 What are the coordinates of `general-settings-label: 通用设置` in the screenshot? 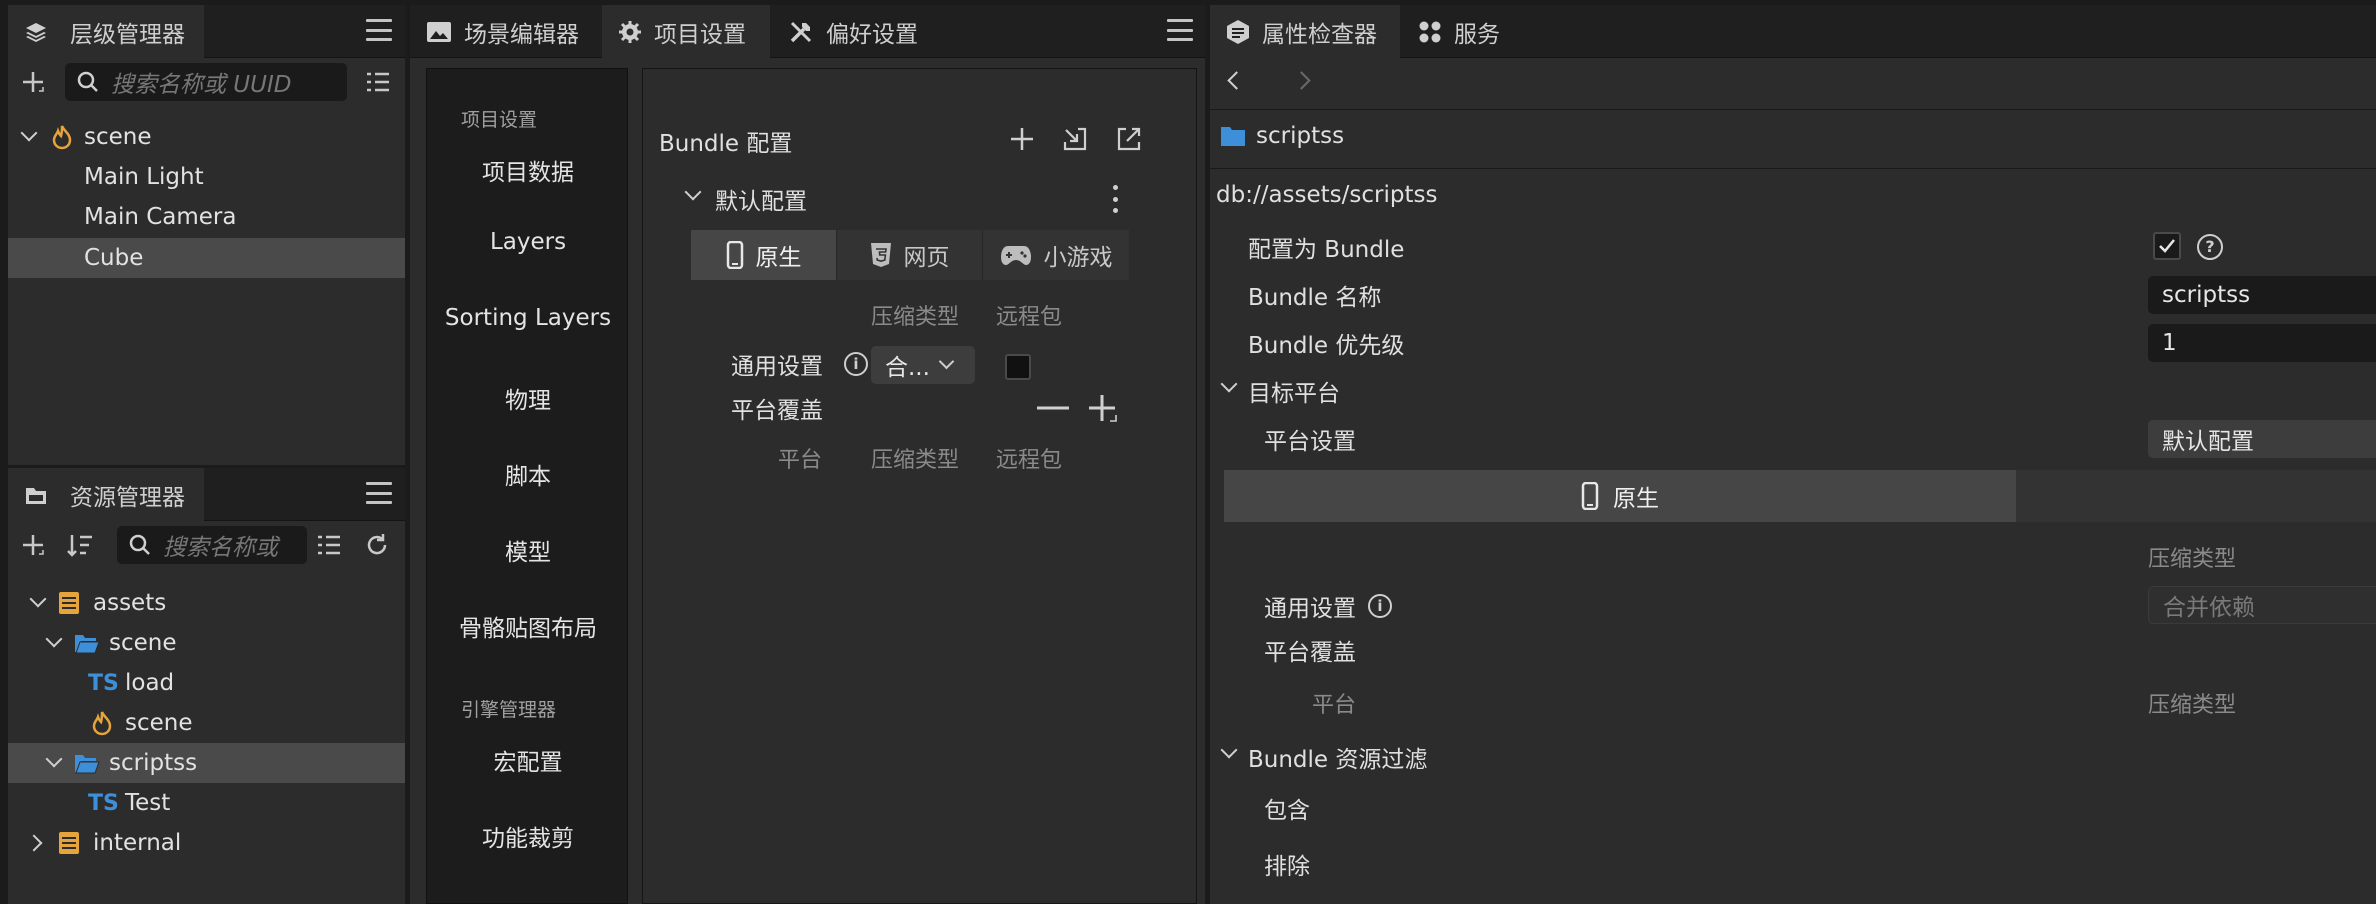 It's located at (1310, 609).